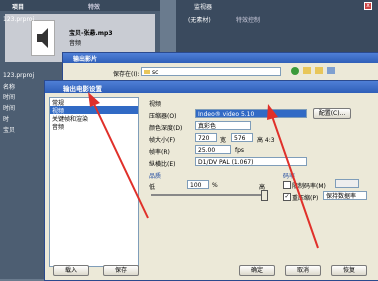 The height and width of the screenshot is (281, 378). Describe the element at coordinates (155, 104) in the screenshot. I see `video-section-title: 视频` at that location.